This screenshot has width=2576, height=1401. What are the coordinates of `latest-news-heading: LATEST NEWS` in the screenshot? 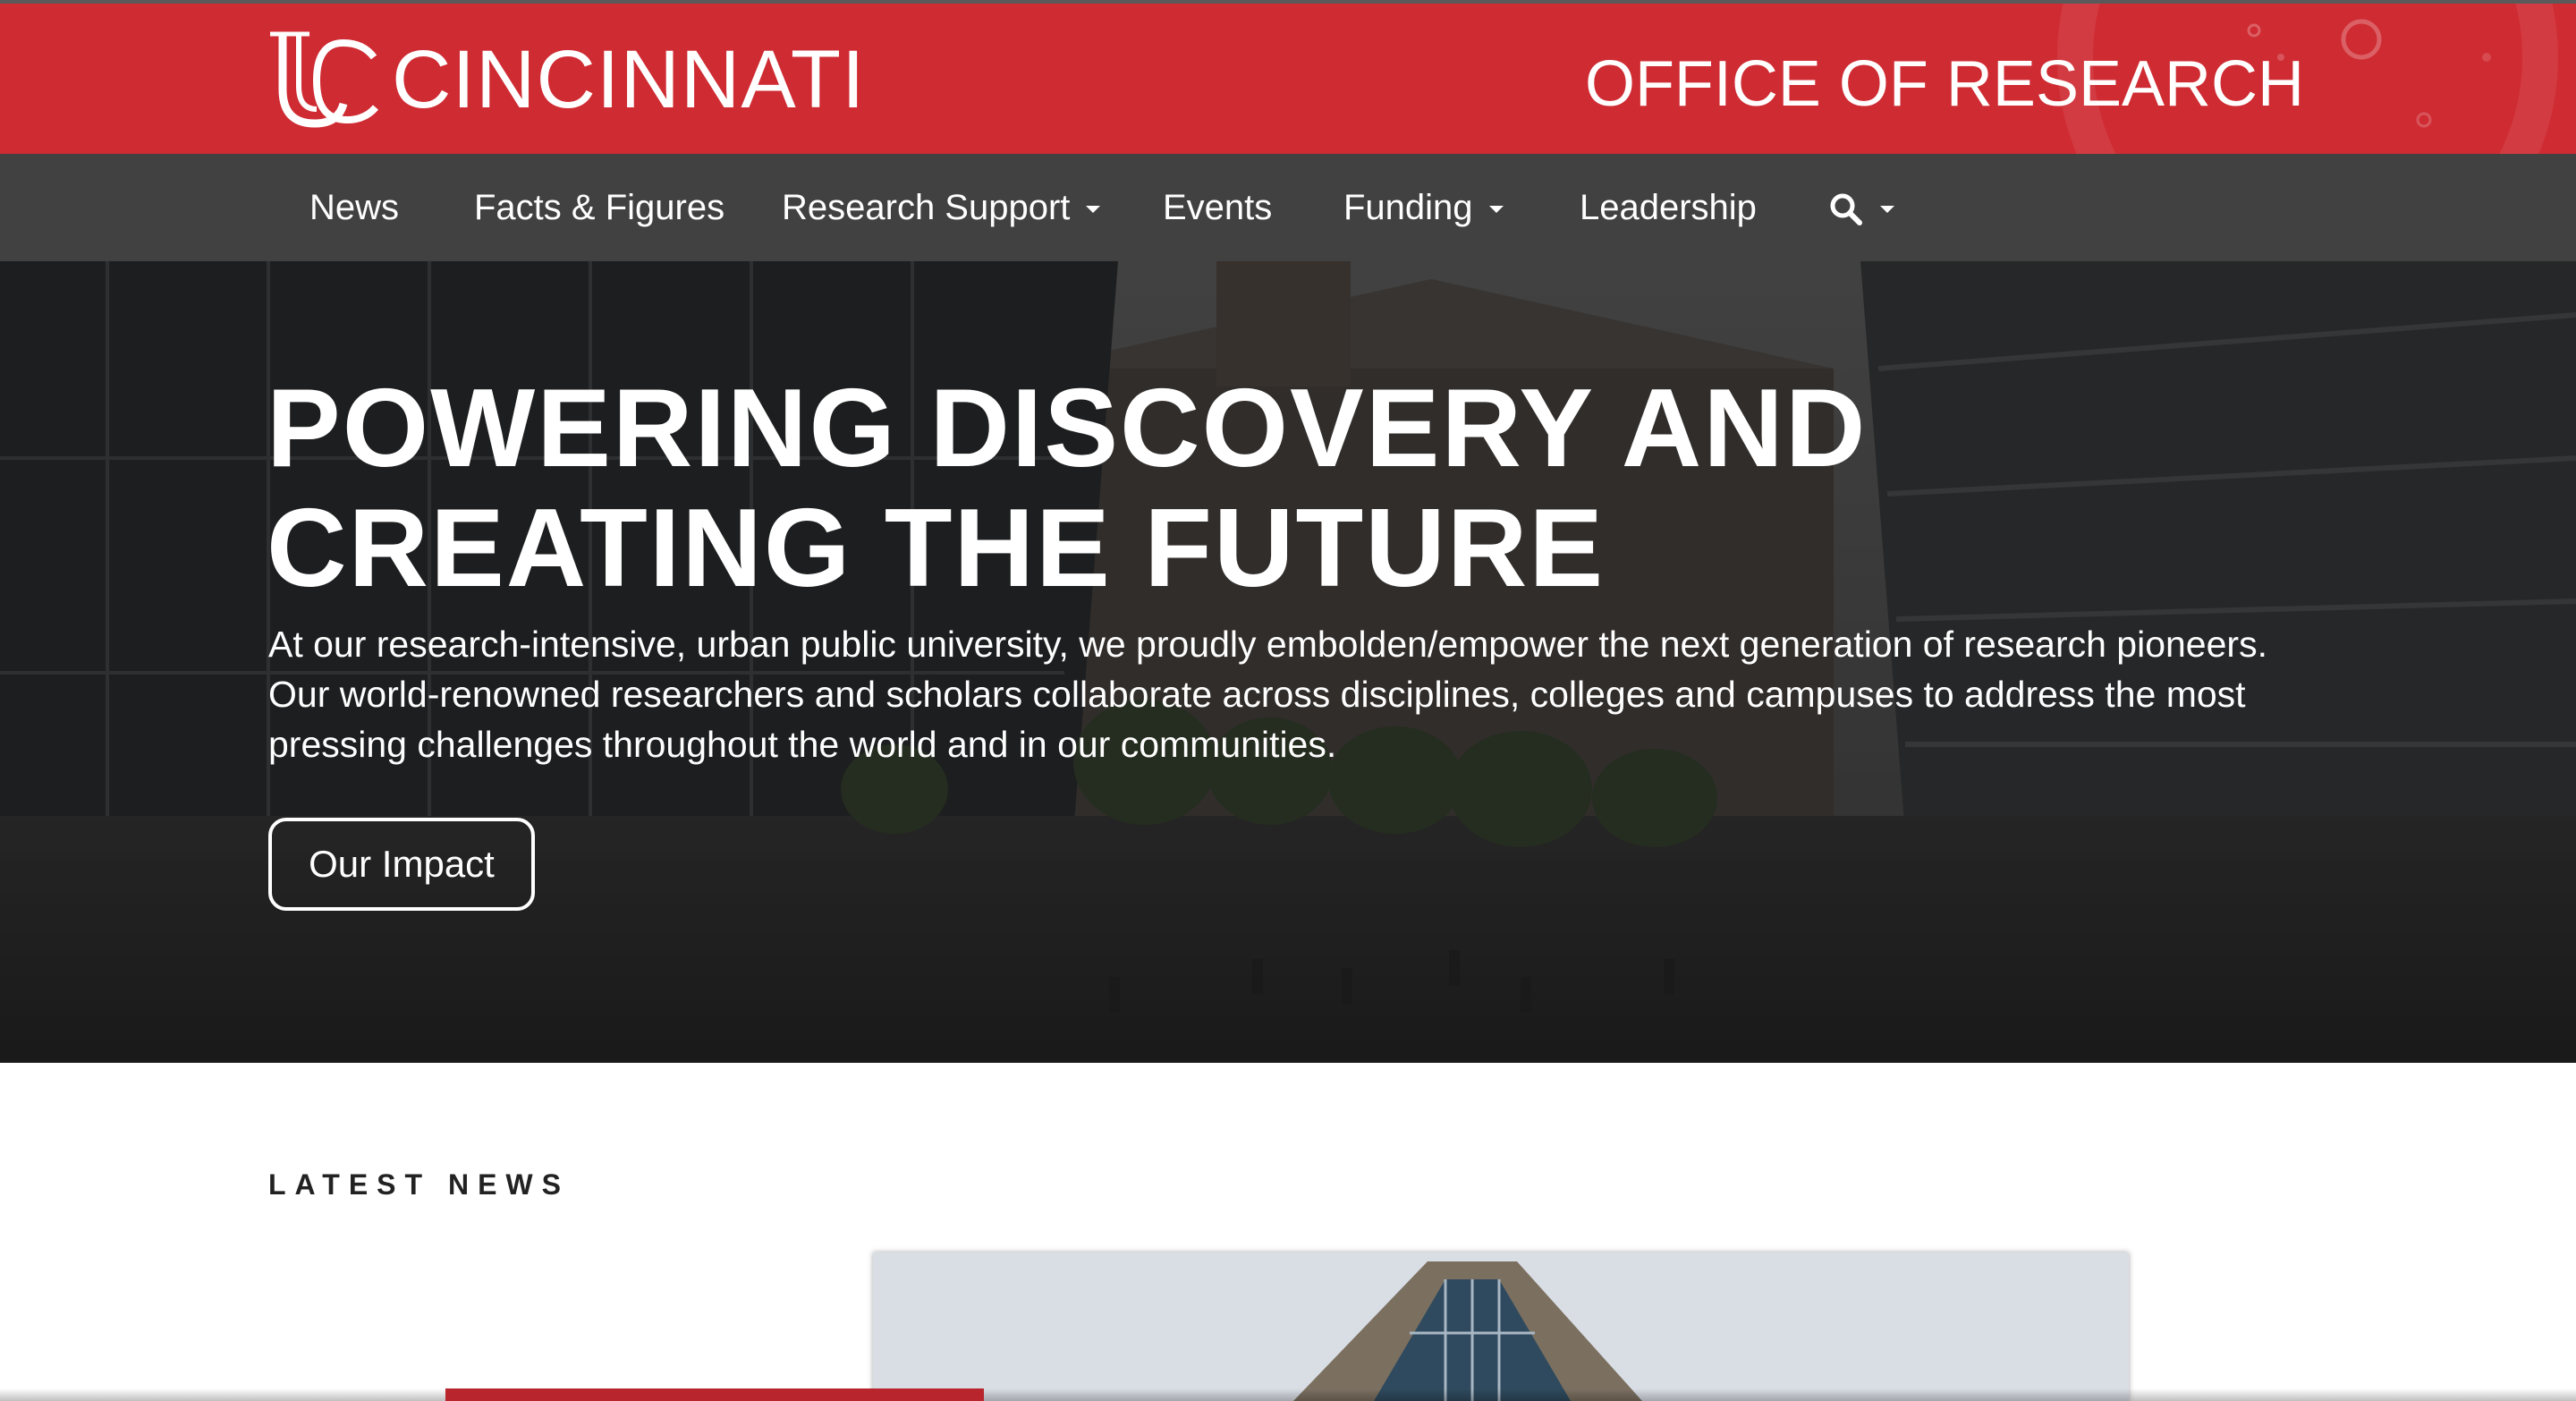 It's located at (419, 1184).